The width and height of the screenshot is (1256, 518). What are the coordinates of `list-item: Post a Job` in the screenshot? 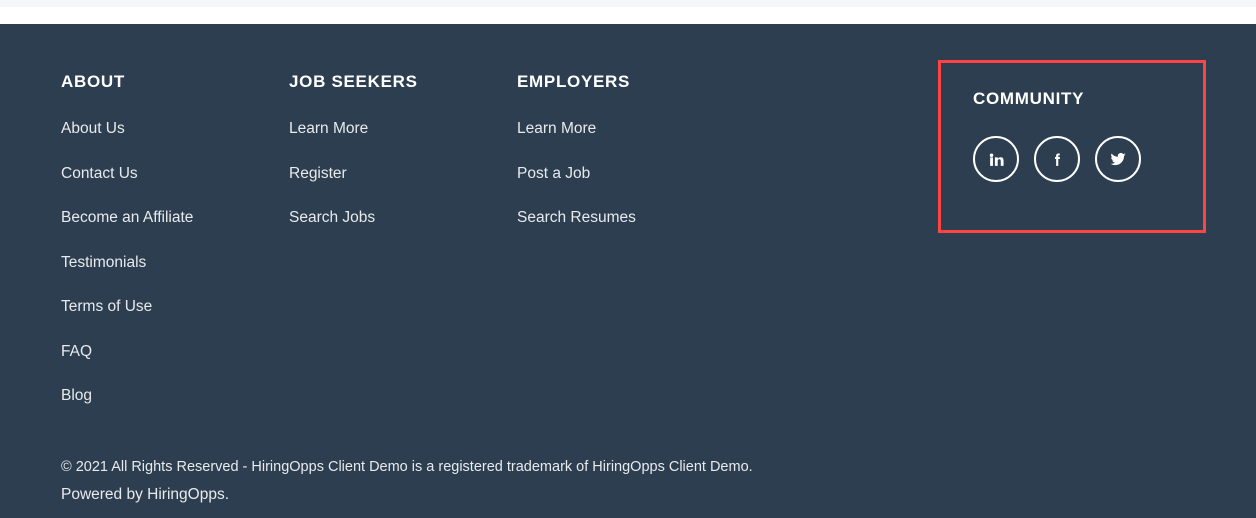 It's located at (624, 174).